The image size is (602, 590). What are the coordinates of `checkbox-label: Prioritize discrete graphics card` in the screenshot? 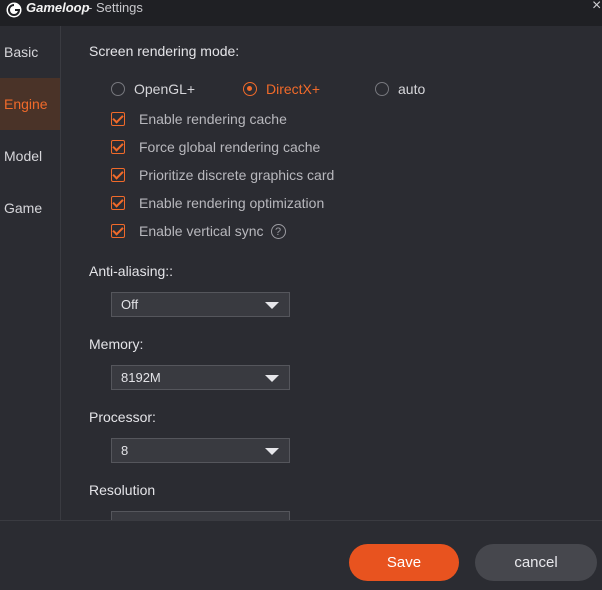 It's located at (237, 175).